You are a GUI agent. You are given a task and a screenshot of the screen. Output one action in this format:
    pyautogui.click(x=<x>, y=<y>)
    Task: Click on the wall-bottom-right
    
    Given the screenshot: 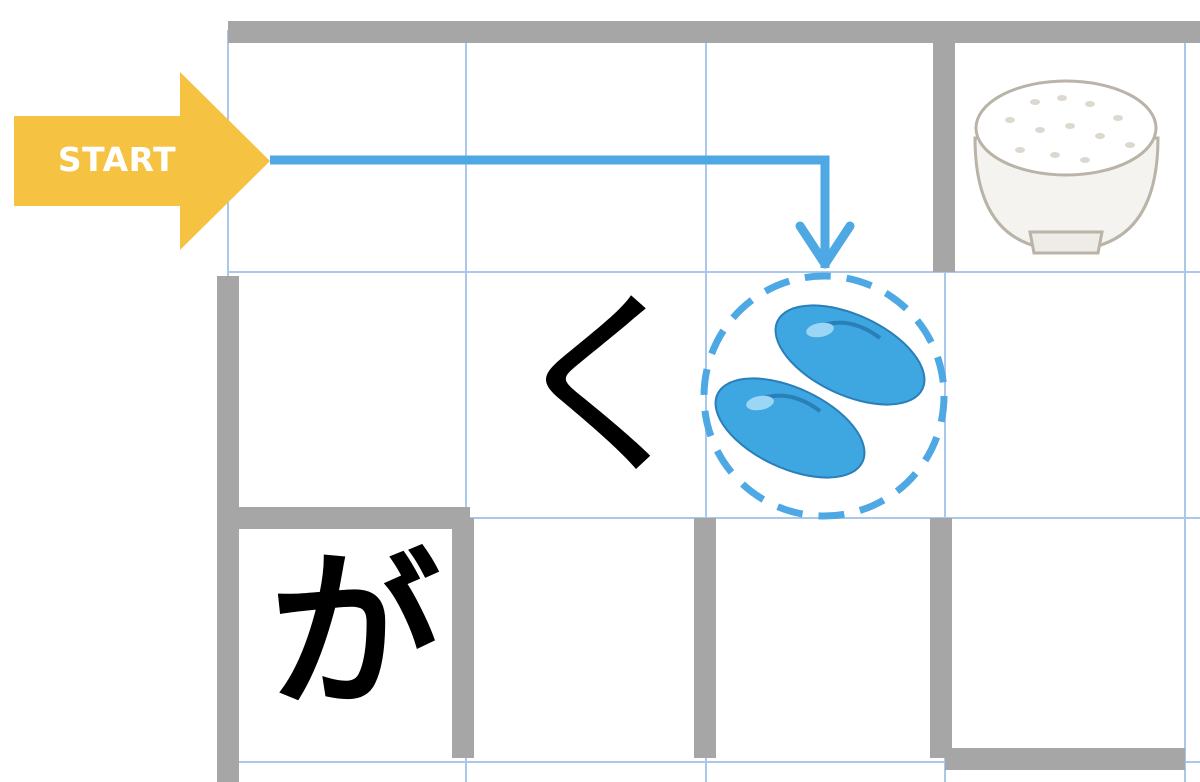 What is the action you would take?
    pyautogui.click(x=1065, y=759)
    